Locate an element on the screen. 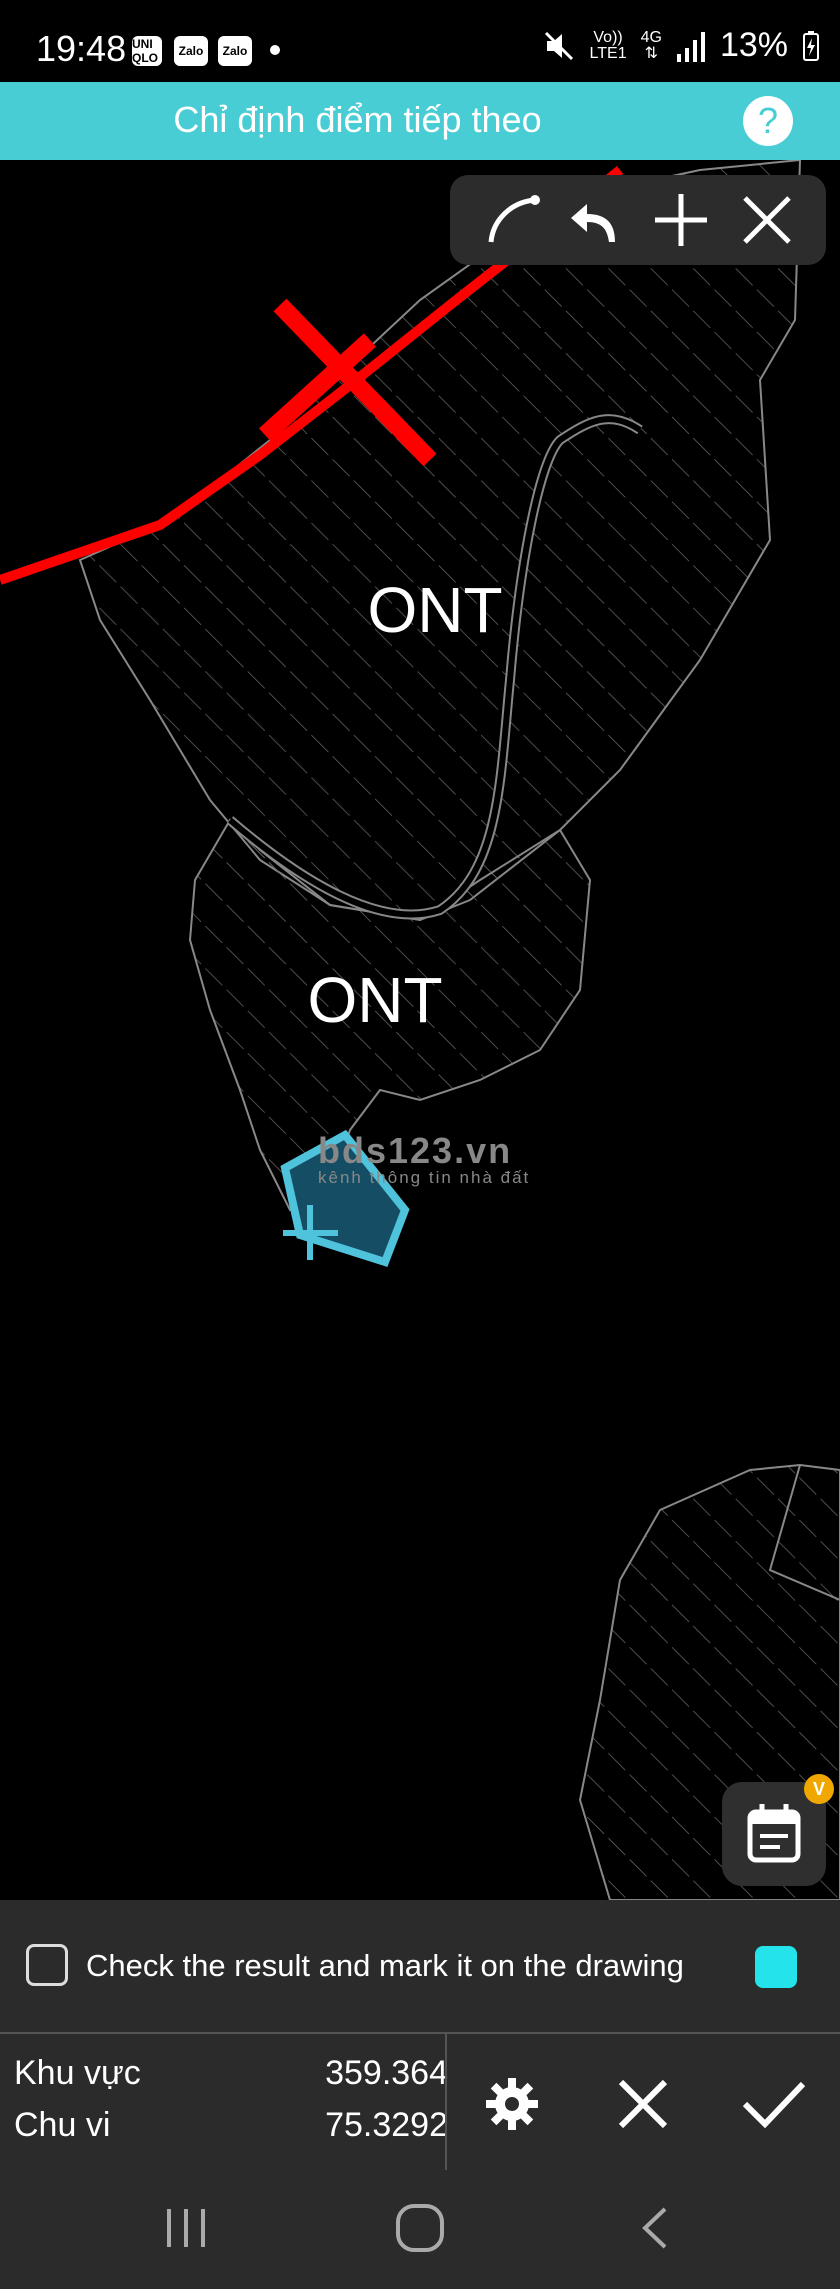 The width and height of the screenshot is (840, 2289). plus-icon is located at coordinates (681, 220).